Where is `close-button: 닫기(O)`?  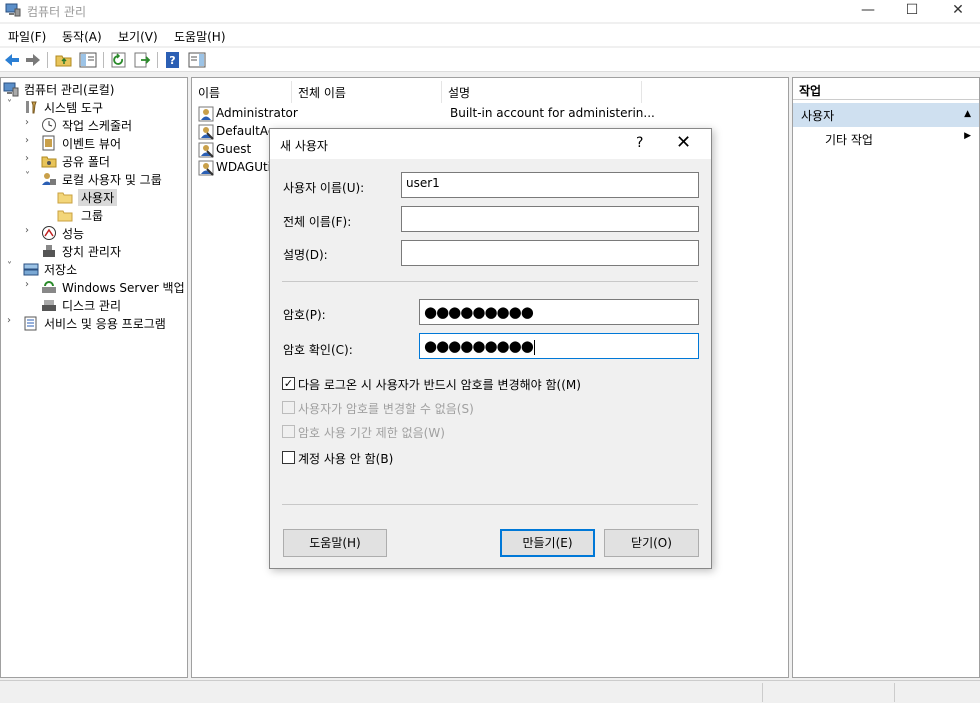
close-button: 닫기(O) is located at coordinates (651, 543).